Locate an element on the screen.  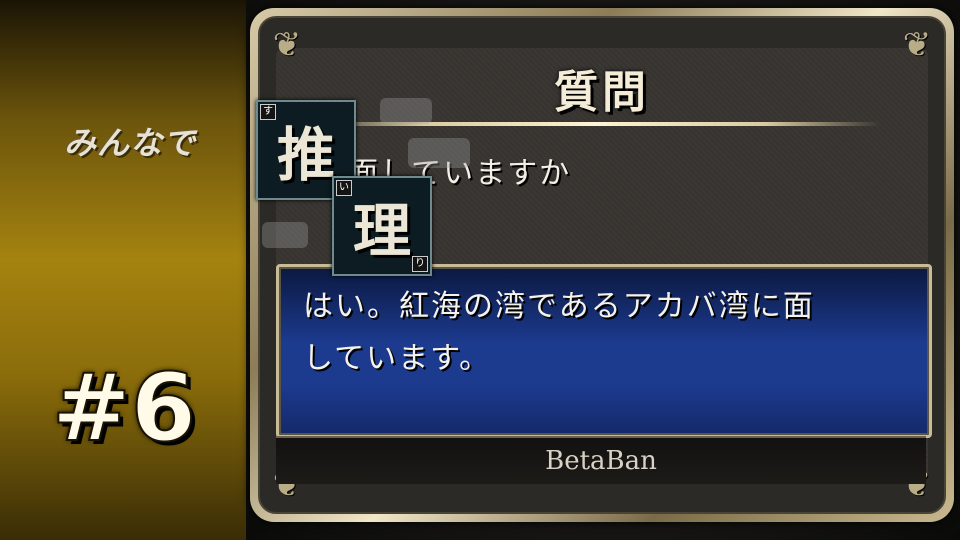
answer-line: しています。 is located at coordinates (397, 358).